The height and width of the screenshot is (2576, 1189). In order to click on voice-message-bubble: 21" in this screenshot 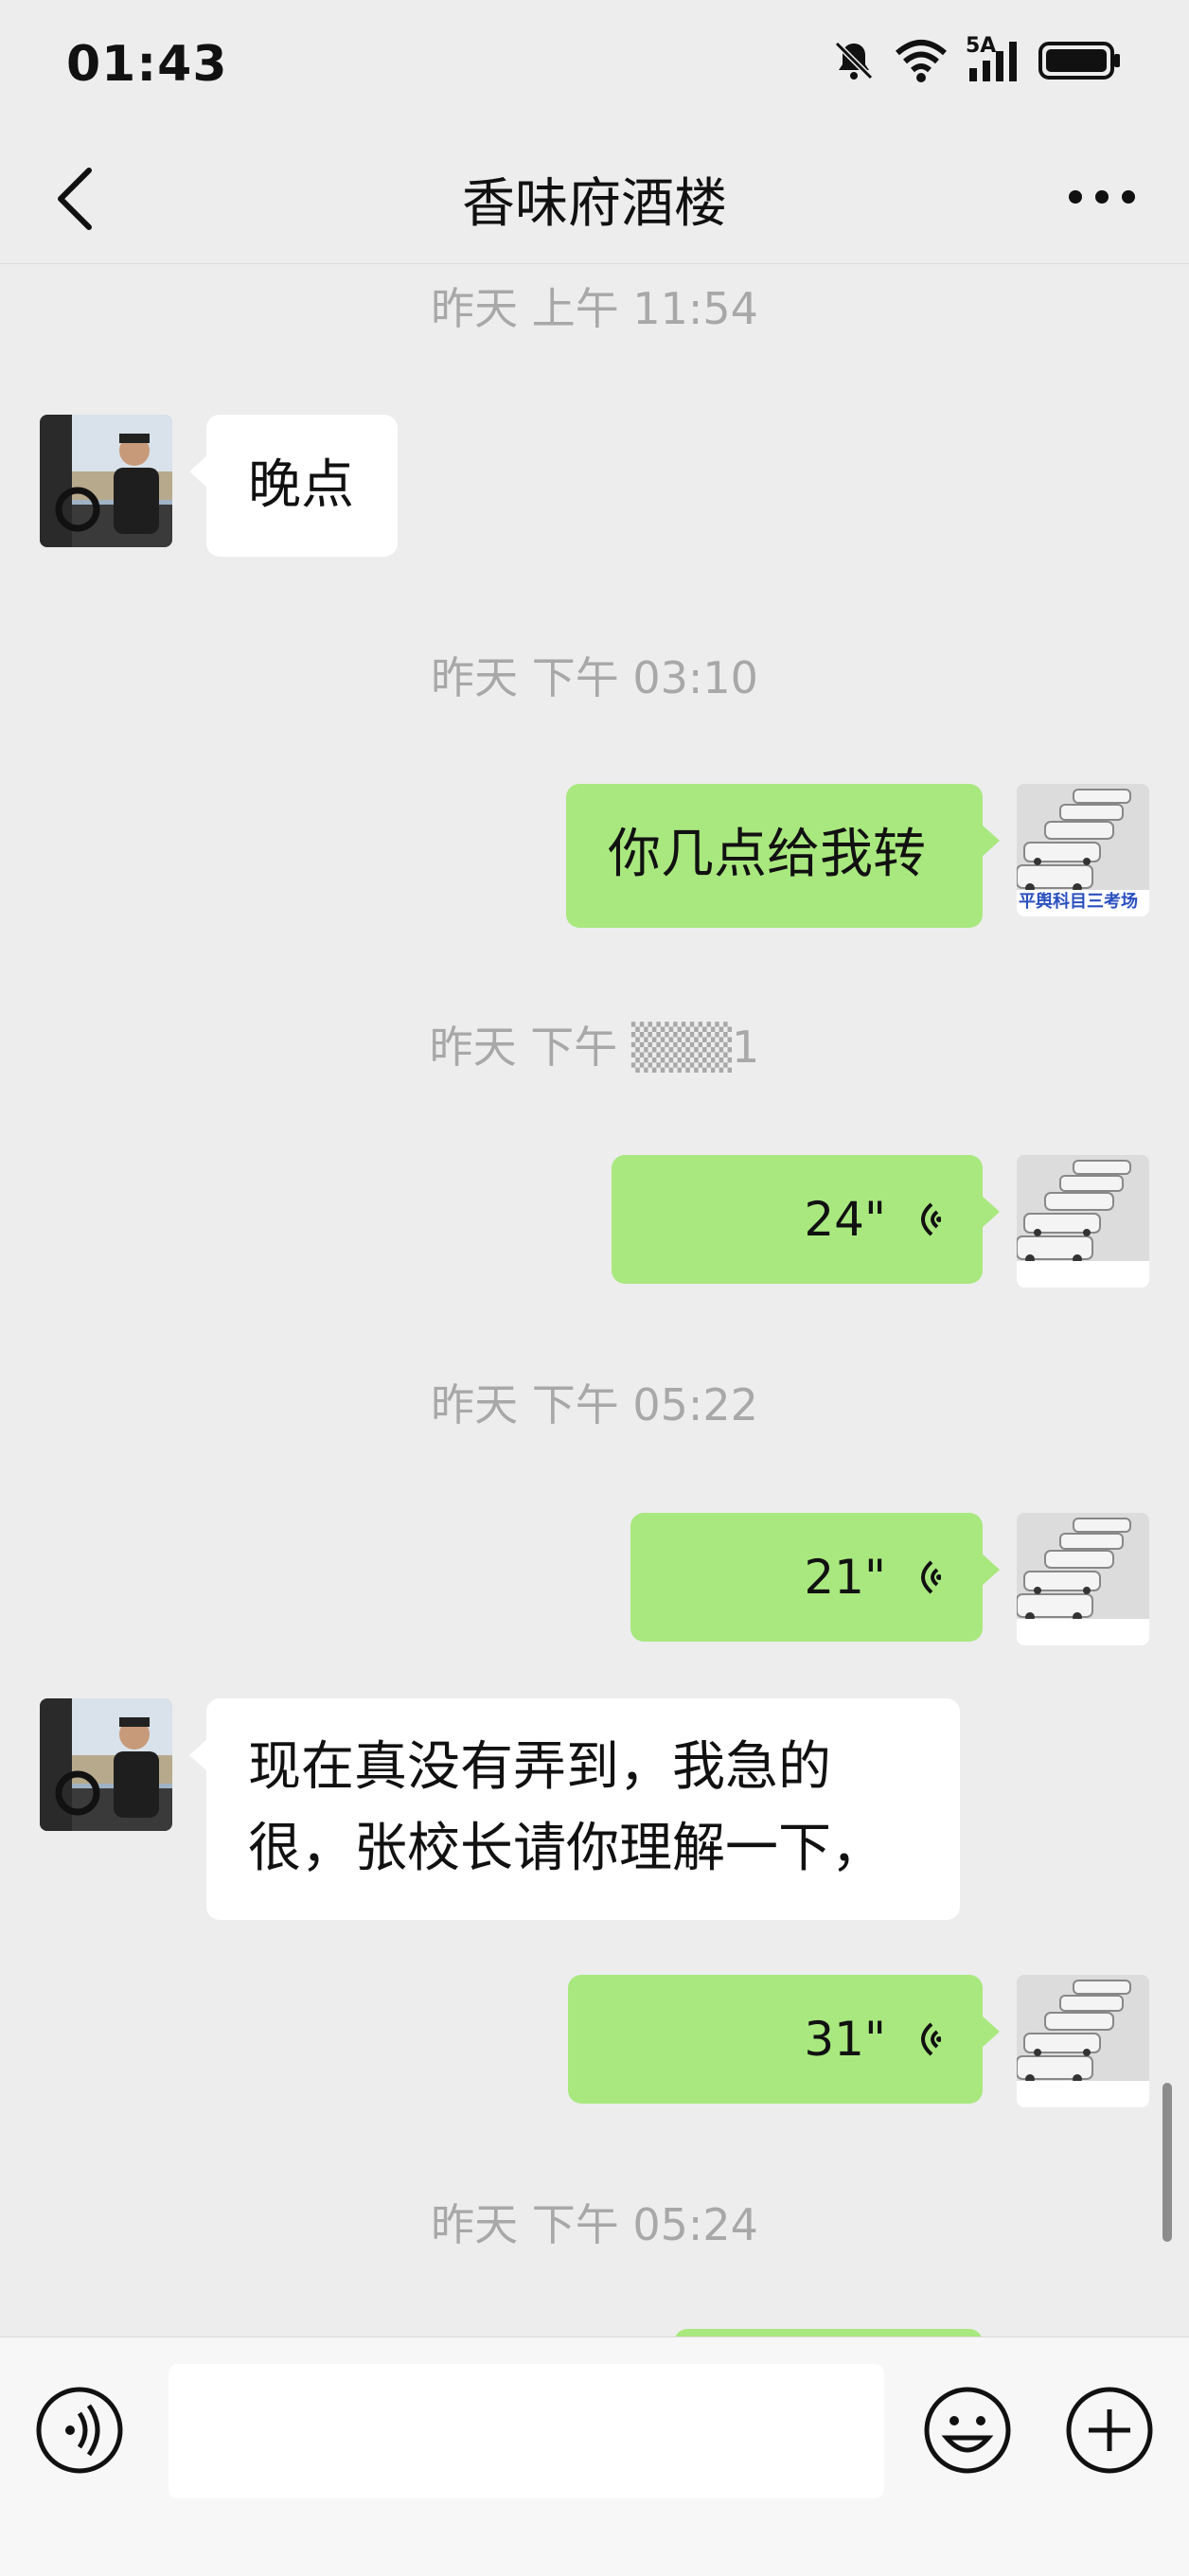, I will do `click(815, 1578)`.